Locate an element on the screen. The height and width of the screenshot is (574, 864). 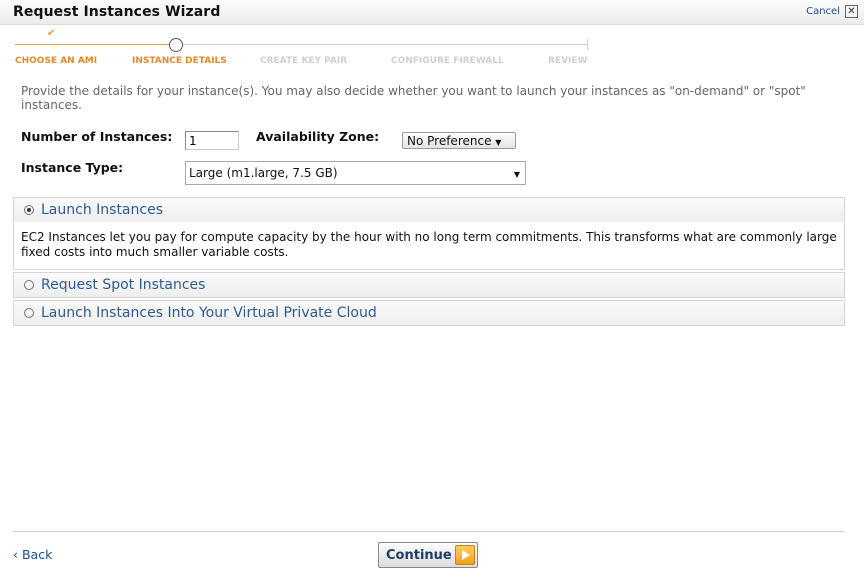
step-instance-details: INSTANCE DETAILS is located at coordinates (179, 61).